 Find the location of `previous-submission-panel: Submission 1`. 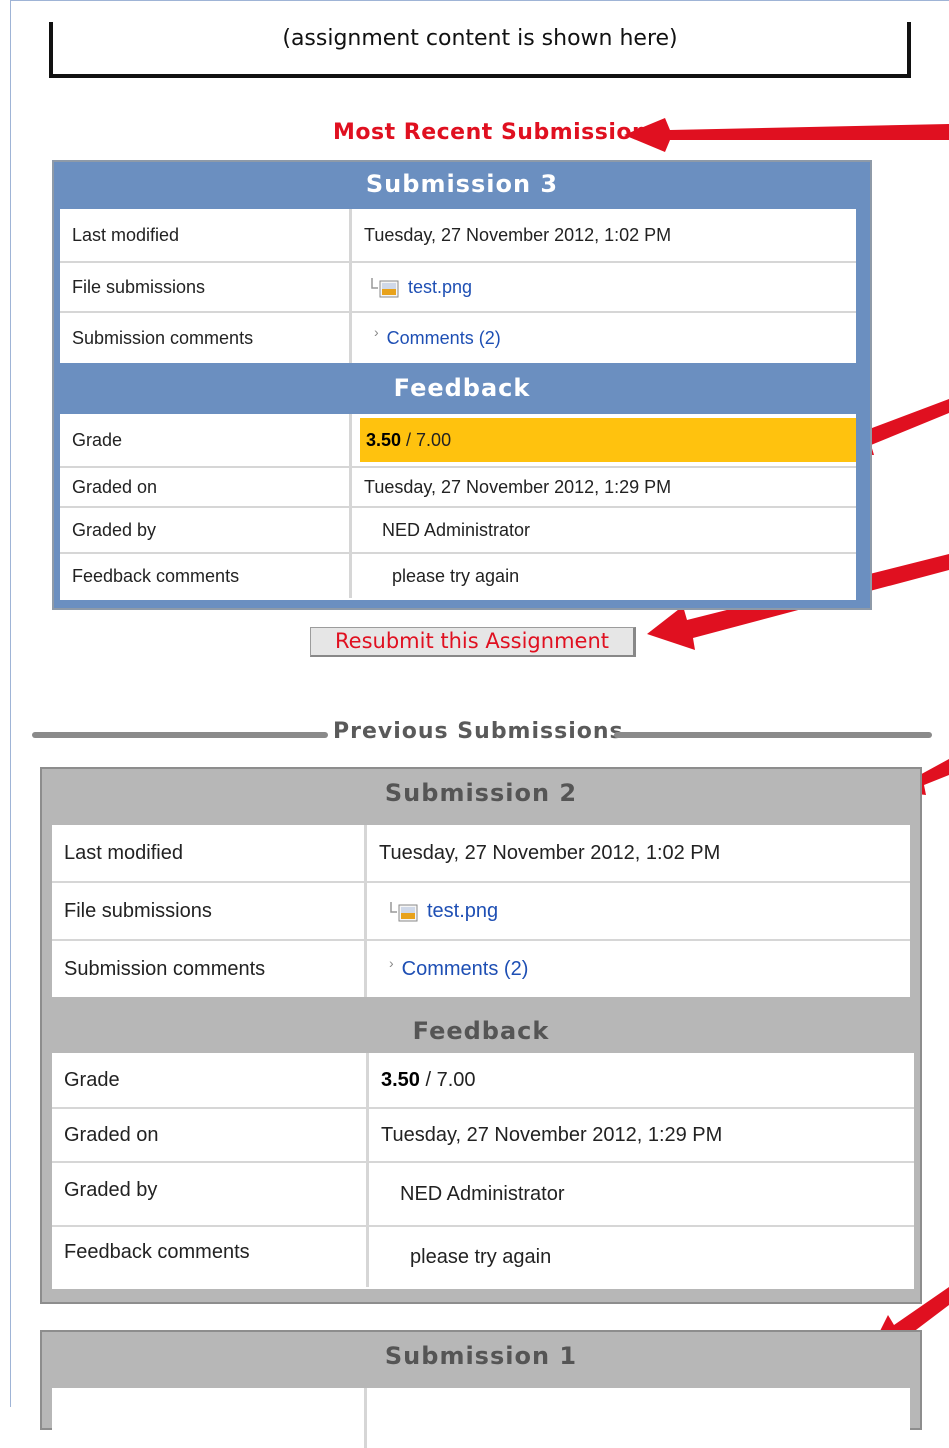

previous-submission-panel: Submission 1 is located at coordinates (481, 1389).